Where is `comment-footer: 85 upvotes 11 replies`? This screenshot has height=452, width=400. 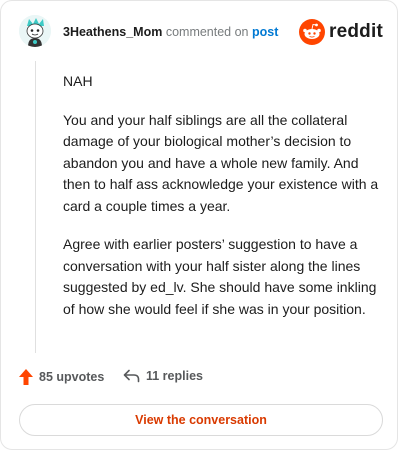
comment-footer: 85 upvotes 11 replies is located at coordinates (199, 381).